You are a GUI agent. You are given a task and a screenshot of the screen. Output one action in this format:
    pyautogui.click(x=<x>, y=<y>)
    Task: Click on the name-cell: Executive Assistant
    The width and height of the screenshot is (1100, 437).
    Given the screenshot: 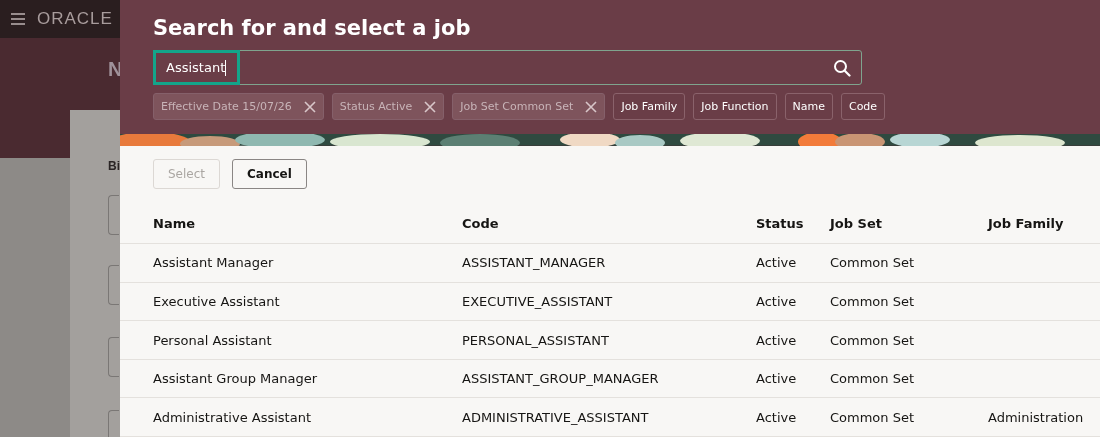 What is the action you would take?
    pyautogui.click(x=216, y=301)
    